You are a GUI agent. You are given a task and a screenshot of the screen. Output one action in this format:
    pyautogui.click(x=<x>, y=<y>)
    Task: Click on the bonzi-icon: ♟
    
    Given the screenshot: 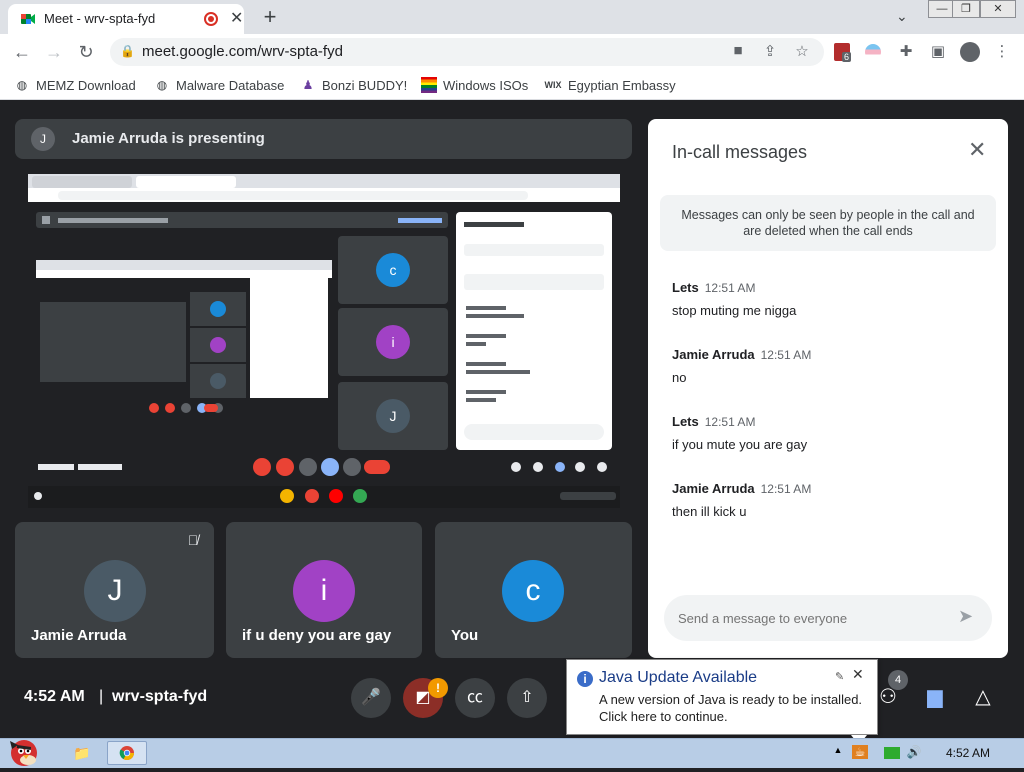 What is the action you would take?
    pyautogui.click(x=308, y=85)
    